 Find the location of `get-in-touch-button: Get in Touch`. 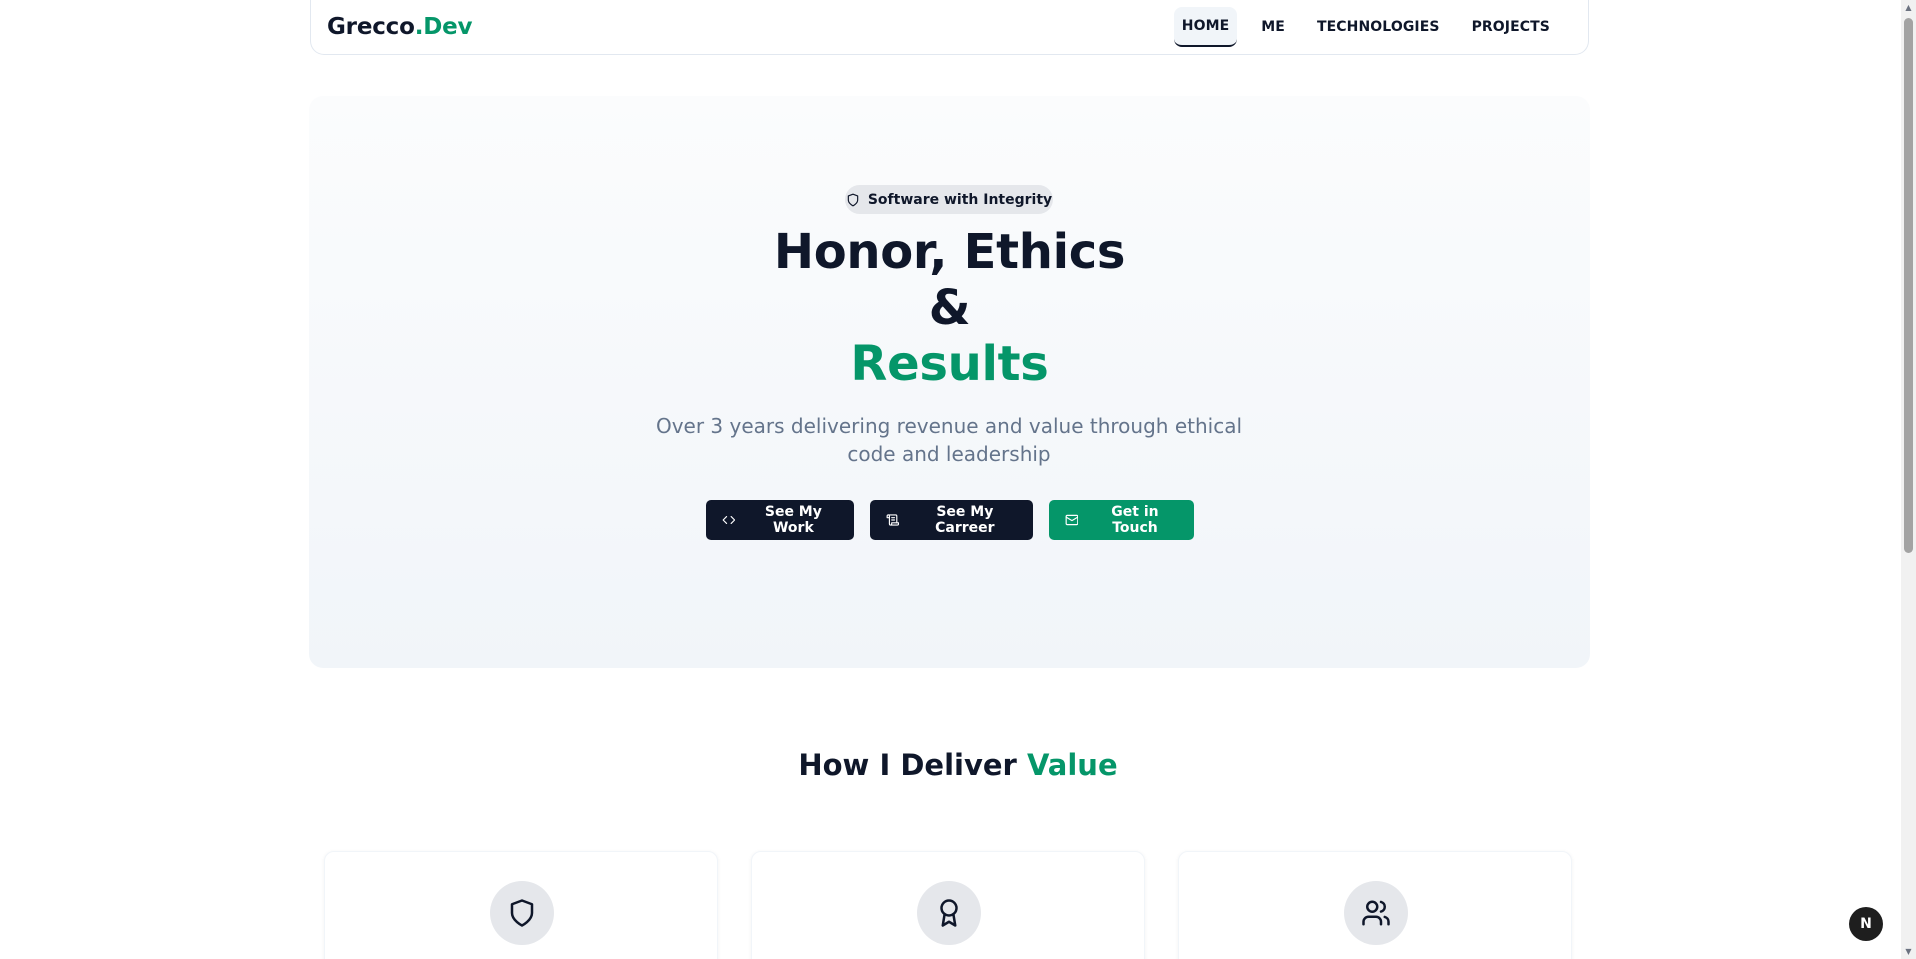

get-in-touch-button: Get in Touch is located at coordinates (1121, 520).